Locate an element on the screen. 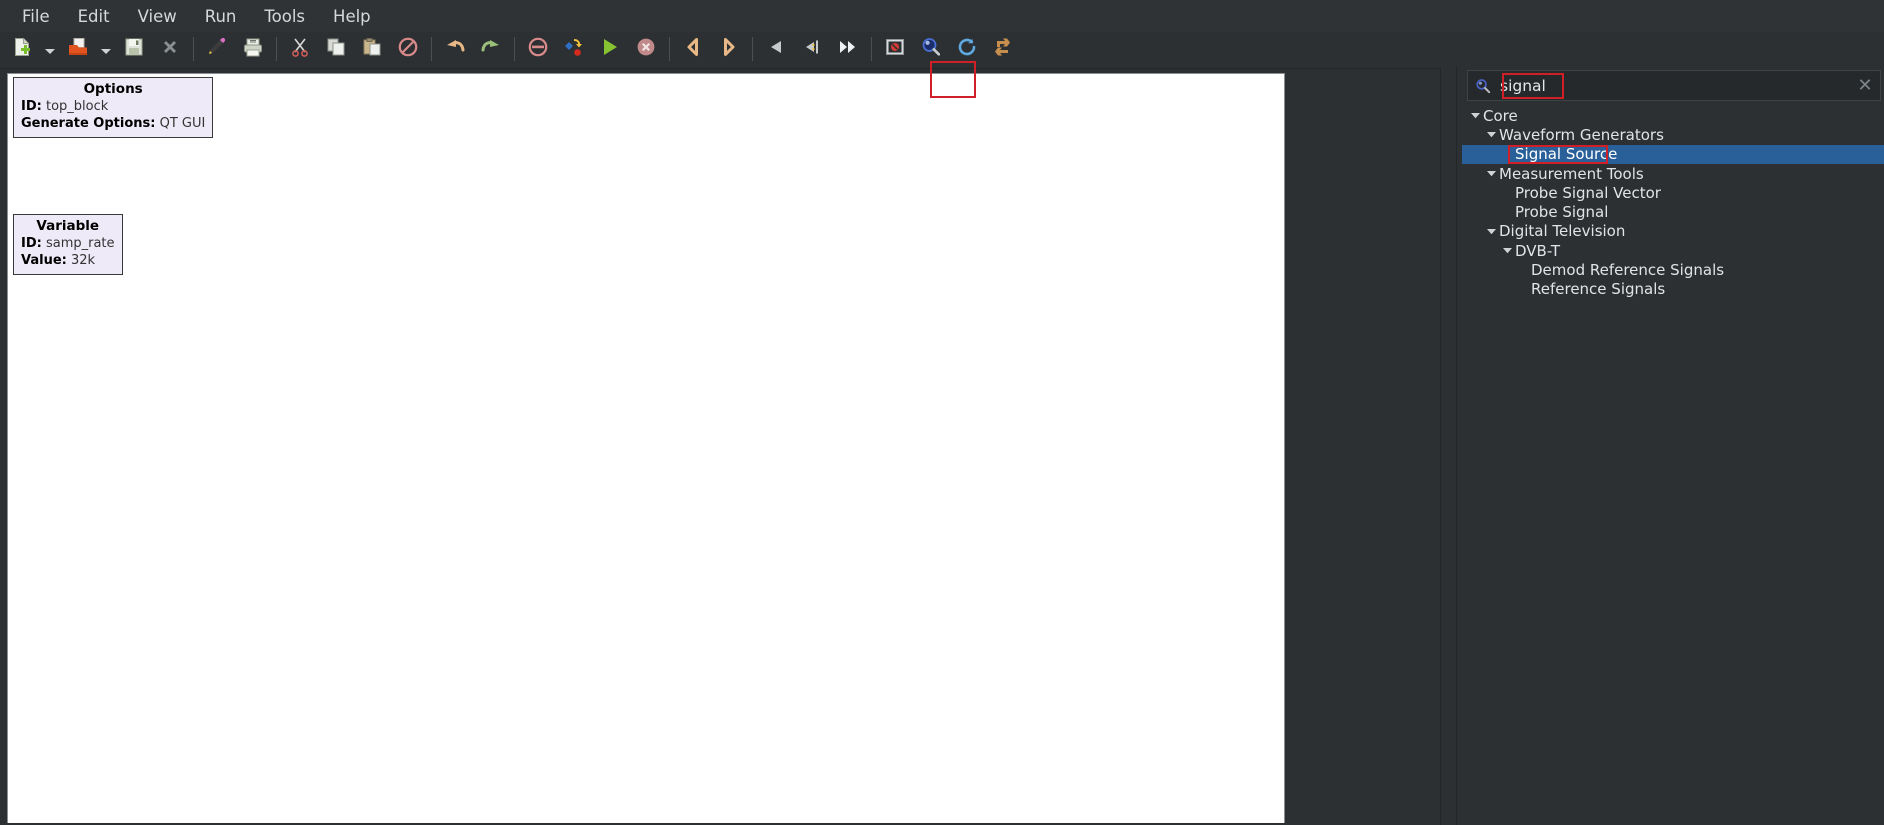 The width and height of the screenshot is (1884, 825). tree-item-demod-reference-signals: Demod Reference Signals is located at coordinates (1673, 269).